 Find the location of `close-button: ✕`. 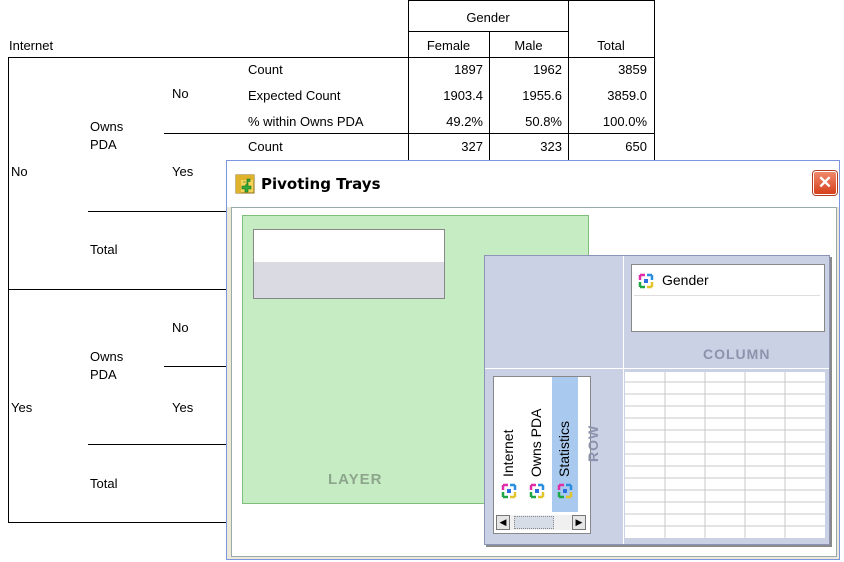

close-button: ✕ is located at coordinates (825, 183).